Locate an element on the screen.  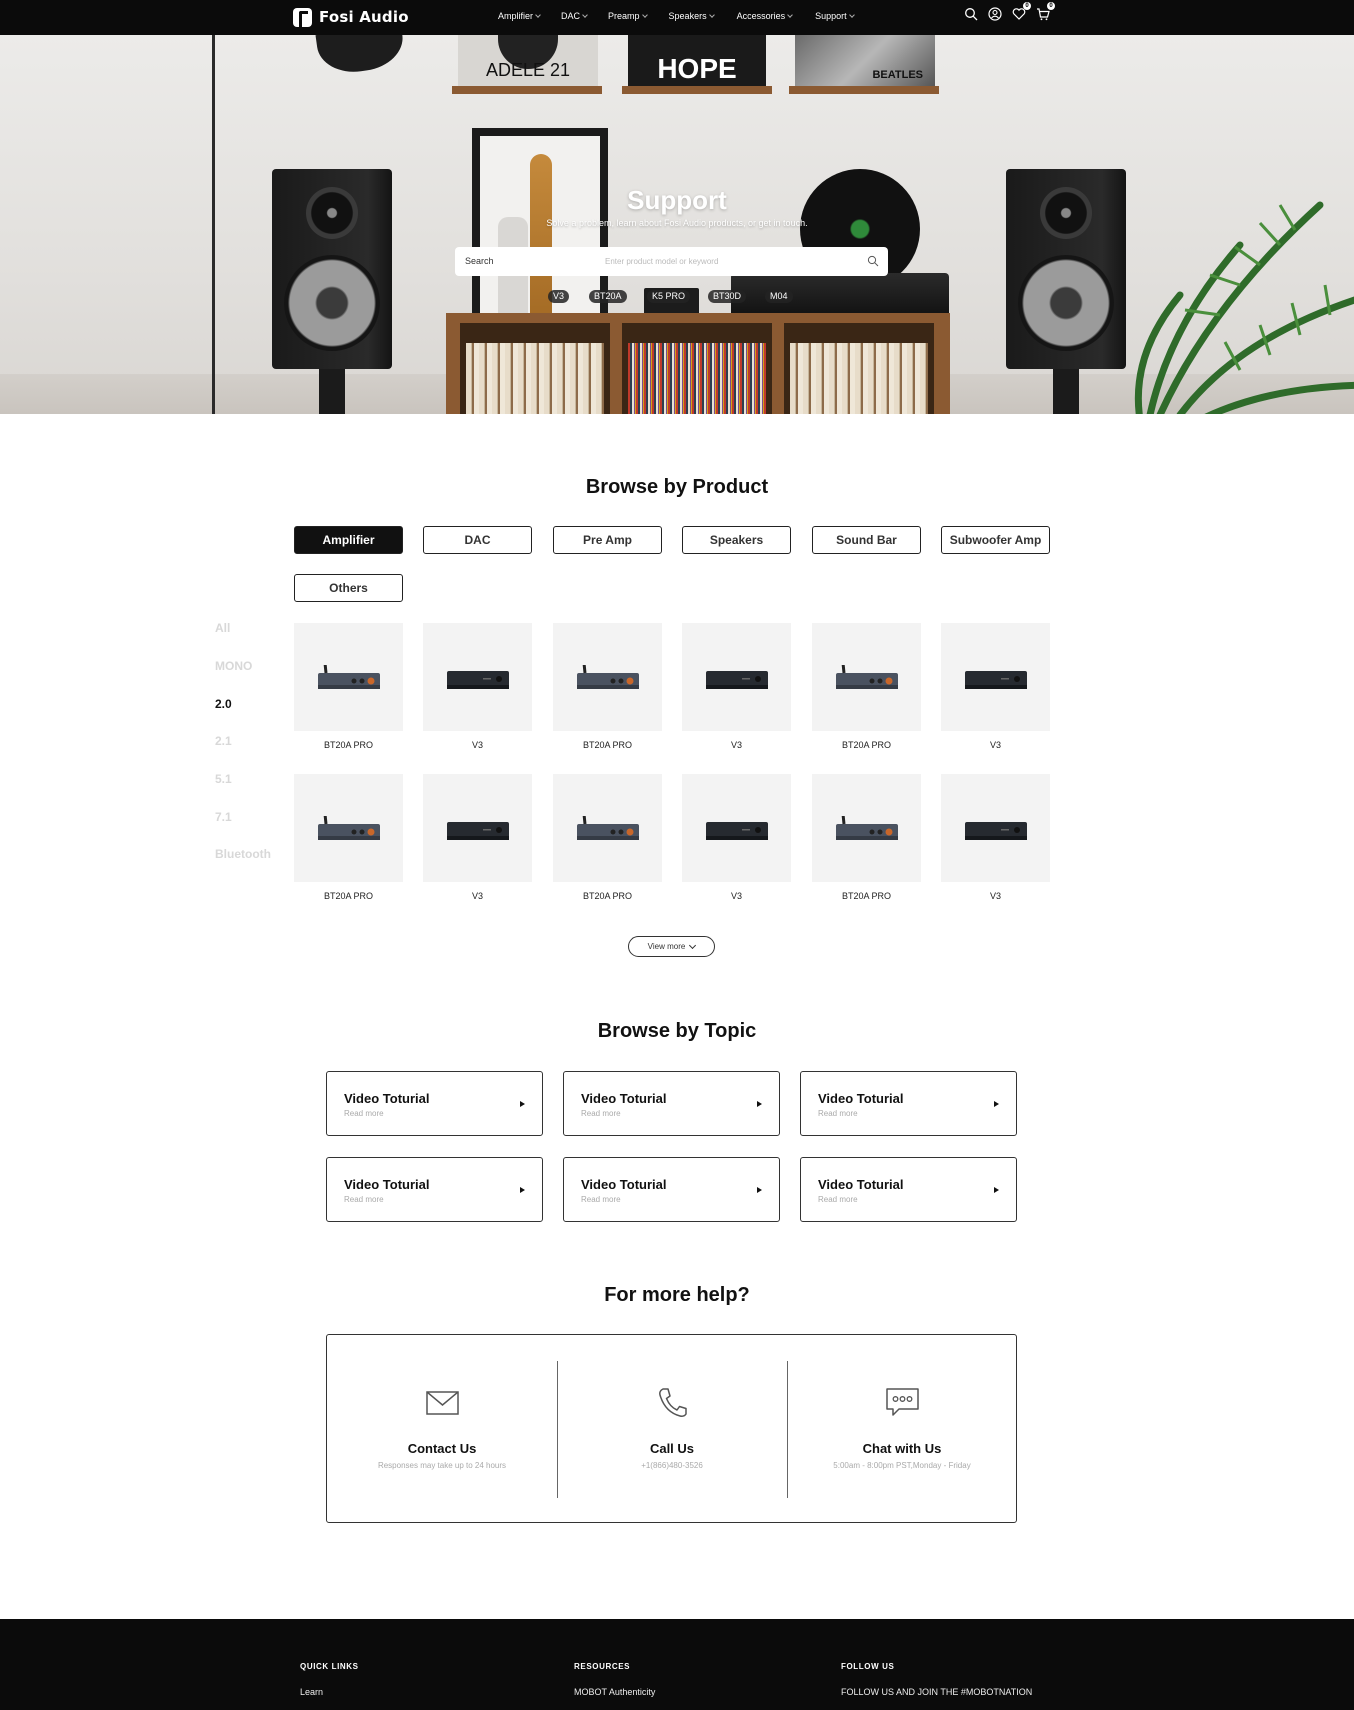
cart-icon: 0 is located at coordinates (1045, 11).